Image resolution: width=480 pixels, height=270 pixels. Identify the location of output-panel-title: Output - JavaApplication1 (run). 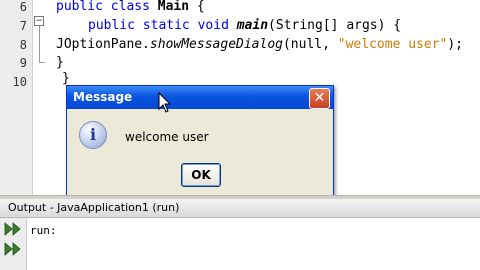
(94, 207).